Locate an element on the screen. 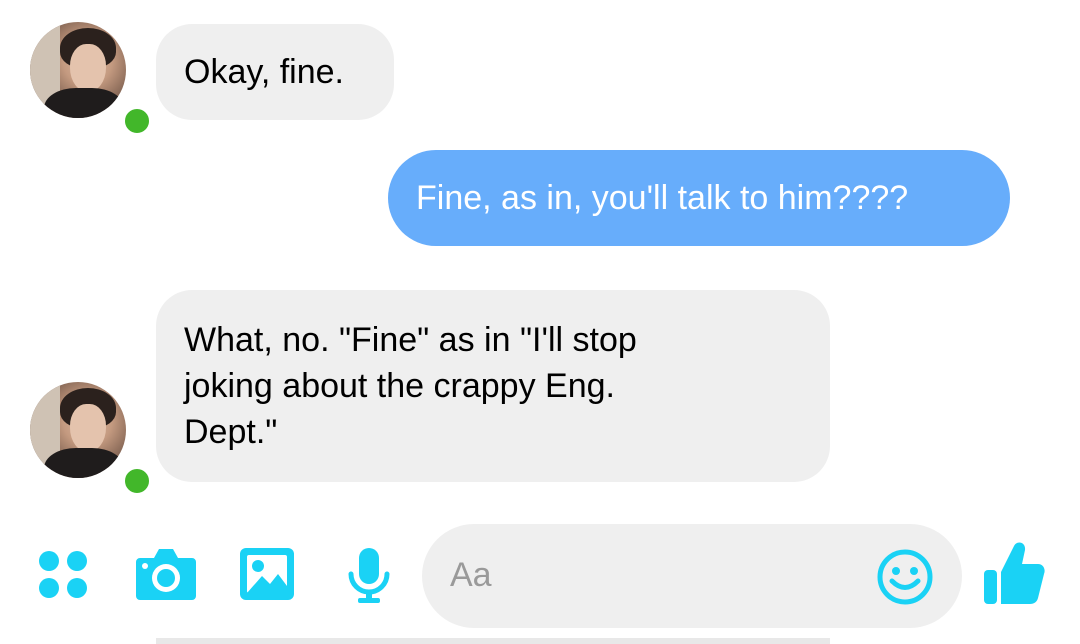  message-bubble-outgoing: Fine, as in, you'll talk to him???? is located at coordinates (699, 198).